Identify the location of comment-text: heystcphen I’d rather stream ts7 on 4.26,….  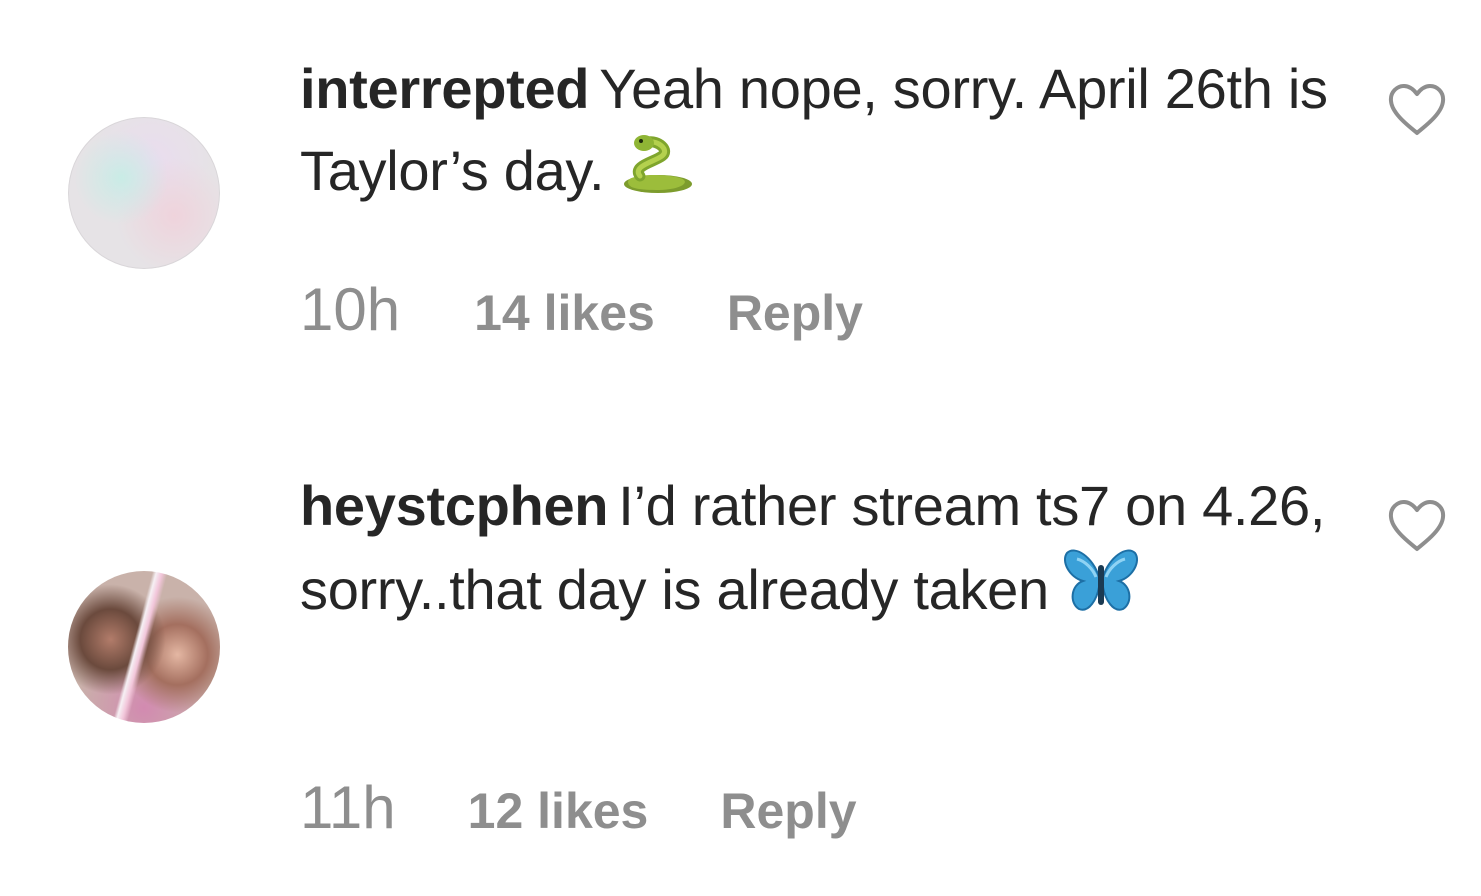
(815, 551).